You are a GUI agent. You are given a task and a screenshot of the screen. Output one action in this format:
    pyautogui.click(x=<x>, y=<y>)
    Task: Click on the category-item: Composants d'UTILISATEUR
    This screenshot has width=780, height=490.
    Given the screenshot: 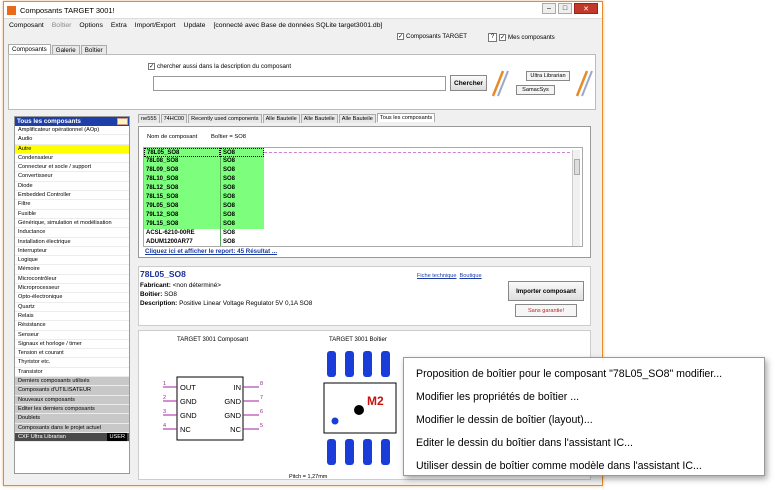 What is the action you would take?
    pyautogui.click(x=72, y=391)
    